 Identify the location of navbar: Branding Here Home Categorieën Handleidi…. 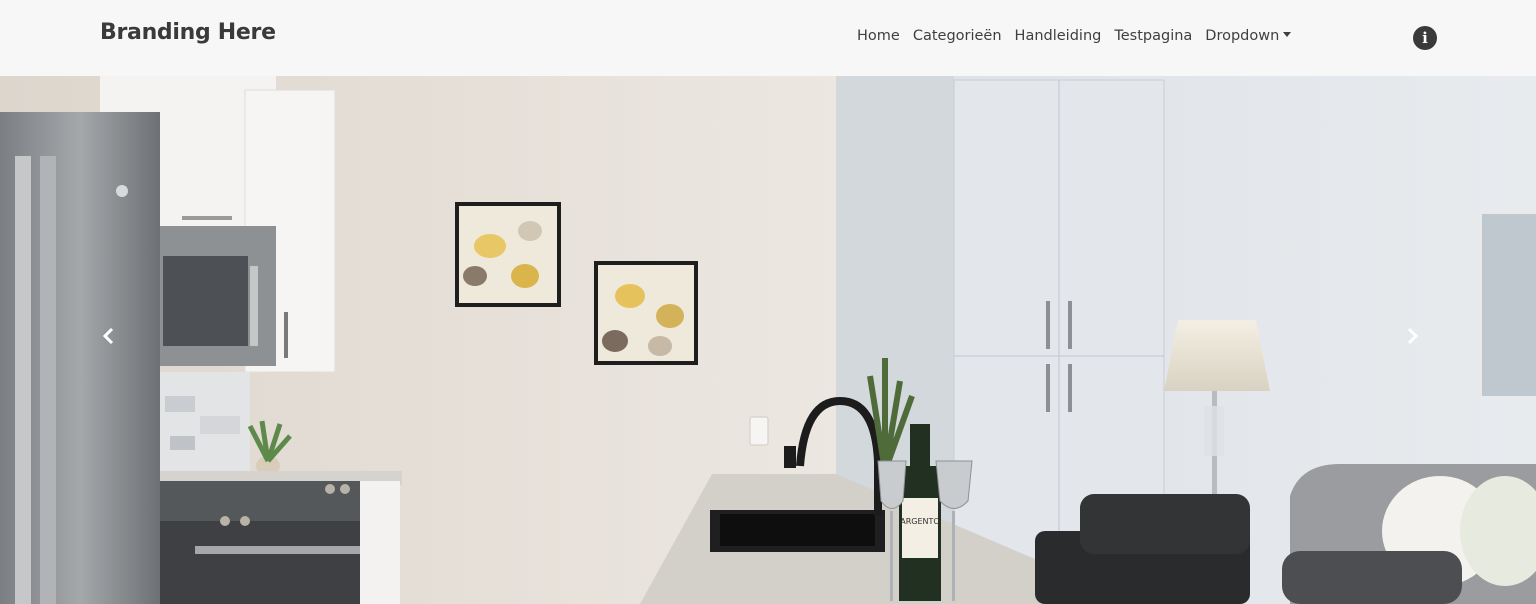
(768, 38).